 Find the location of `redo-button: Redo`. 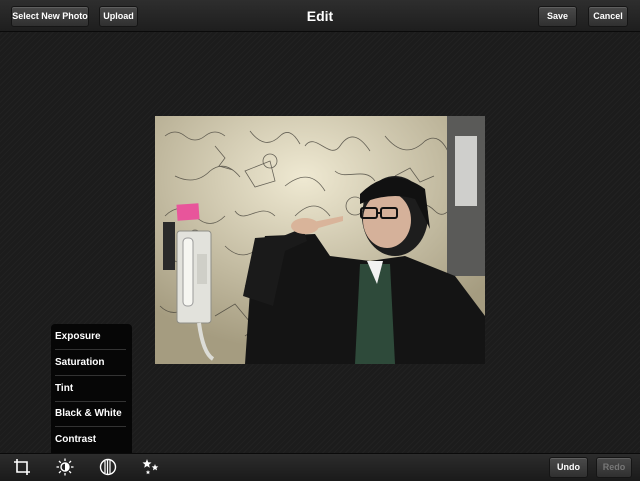

redo-button: Redo is located at coordinates (614, 467).